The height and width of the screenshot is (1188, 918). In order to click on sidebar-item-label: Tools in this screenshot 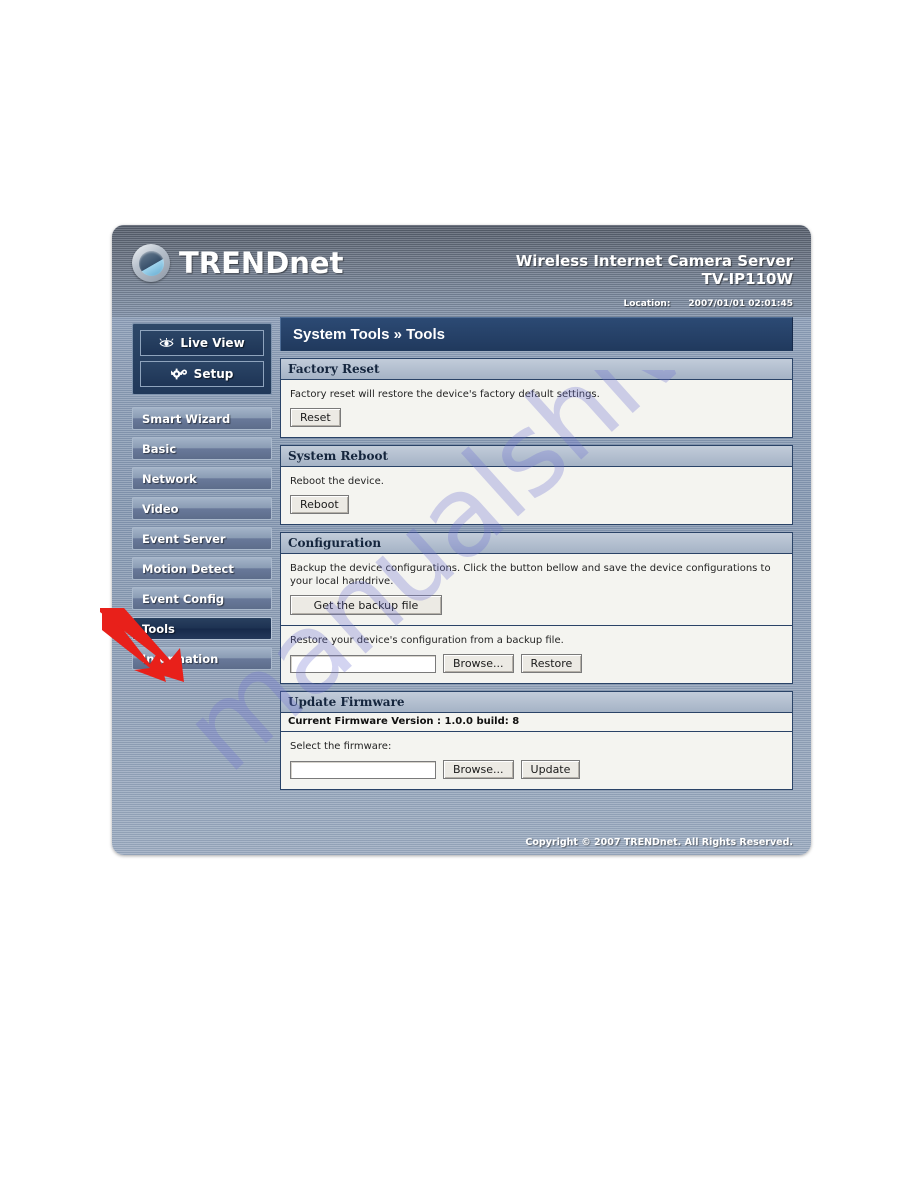, I will do `click(158, 628)`.